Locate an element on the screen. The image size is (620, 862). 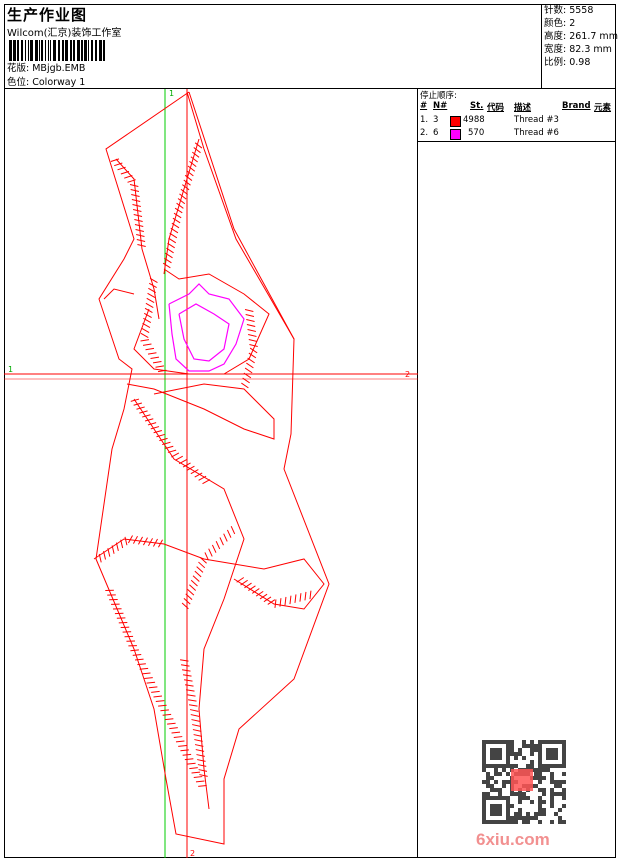
thread-6-stitches is located at coordinates (206, 327).